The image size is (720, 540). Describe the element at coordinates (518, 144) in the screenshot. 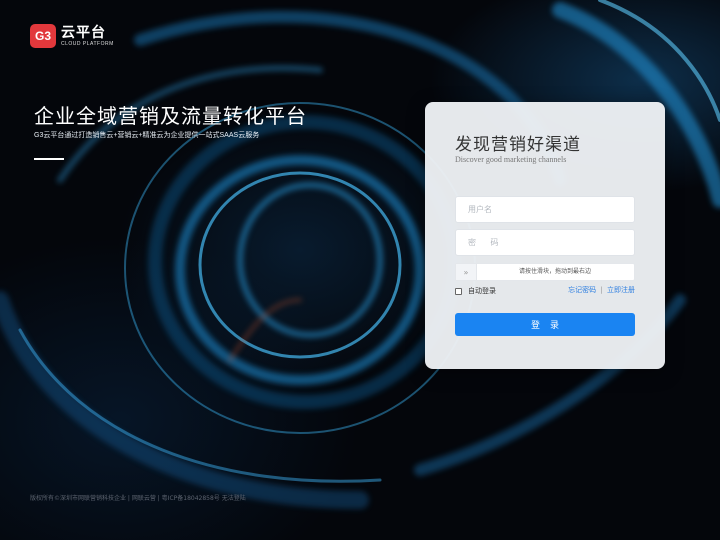

I see `login-title: 发现营销好渠道` at that location.